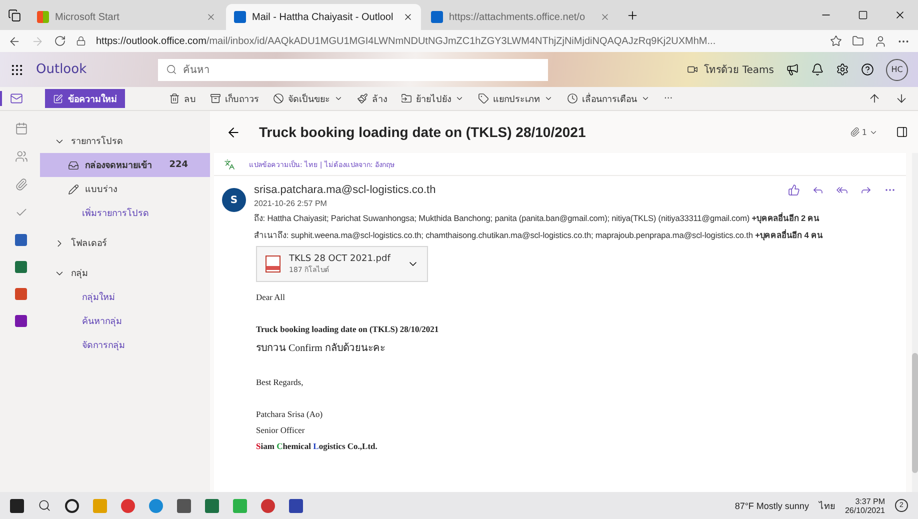 The image size is (918, 519). What do you see at coordinates (14, 15) in the screenshot?
I see `tab-actions-icon` at bounding box center [14, 15].